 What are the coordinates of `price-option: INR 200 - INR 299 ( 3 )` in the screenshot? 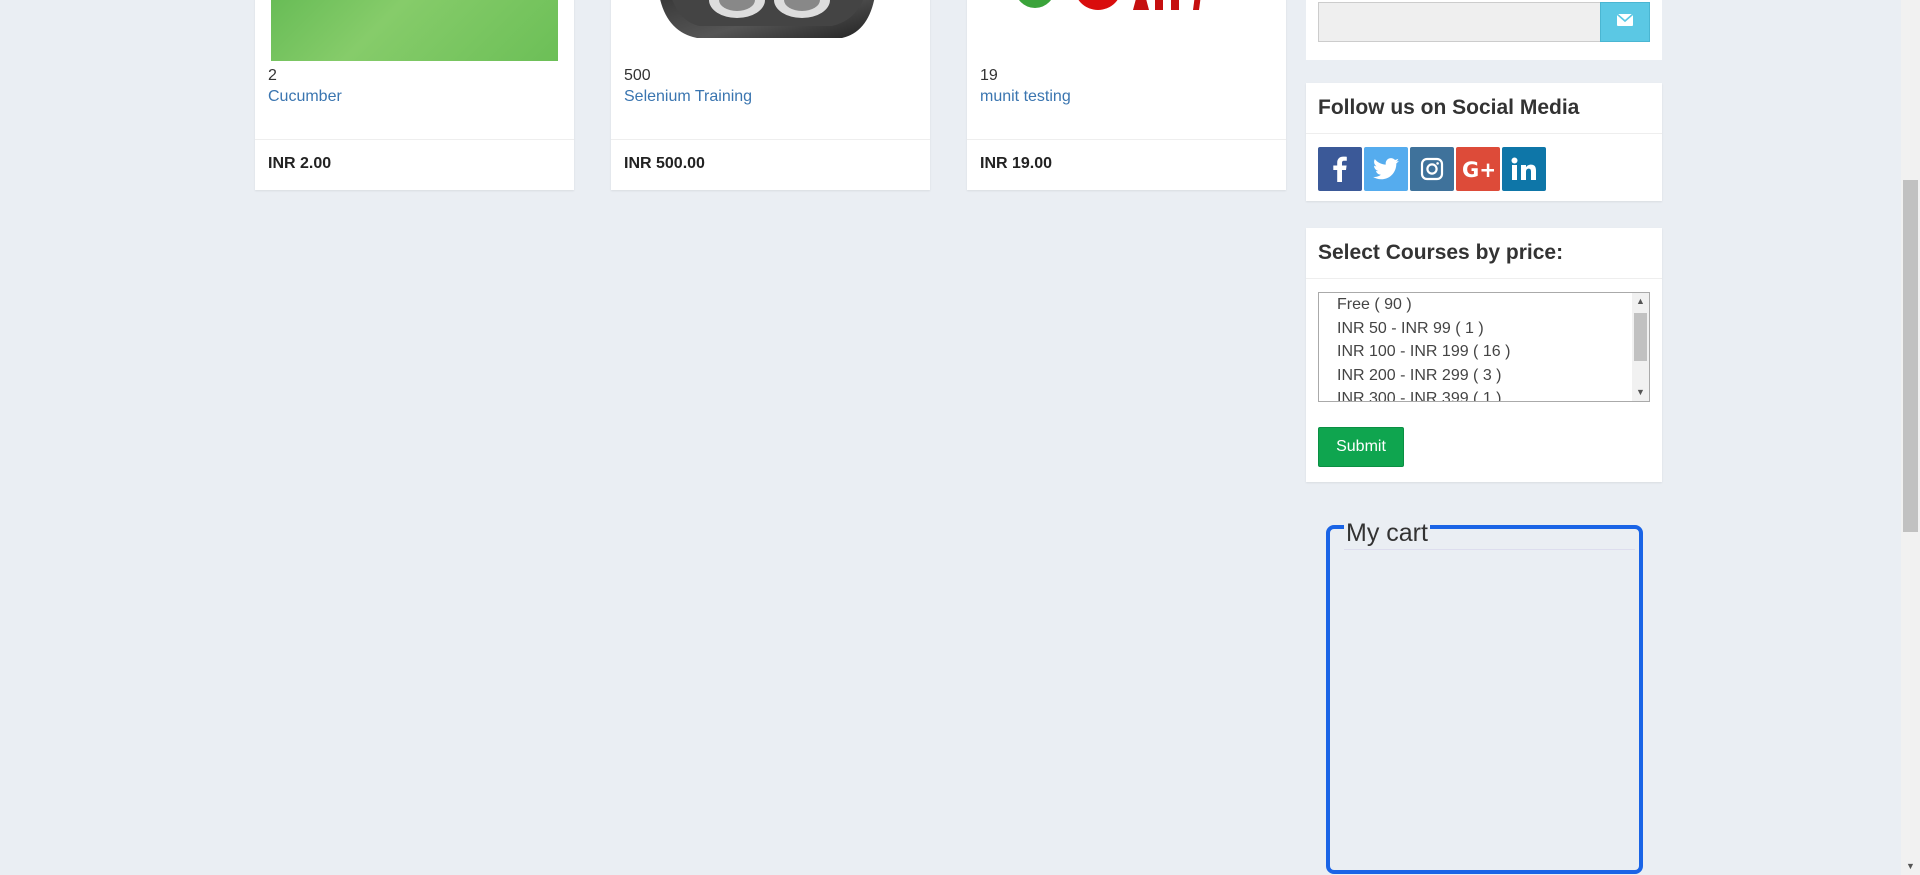 It's located at (1484, 376).